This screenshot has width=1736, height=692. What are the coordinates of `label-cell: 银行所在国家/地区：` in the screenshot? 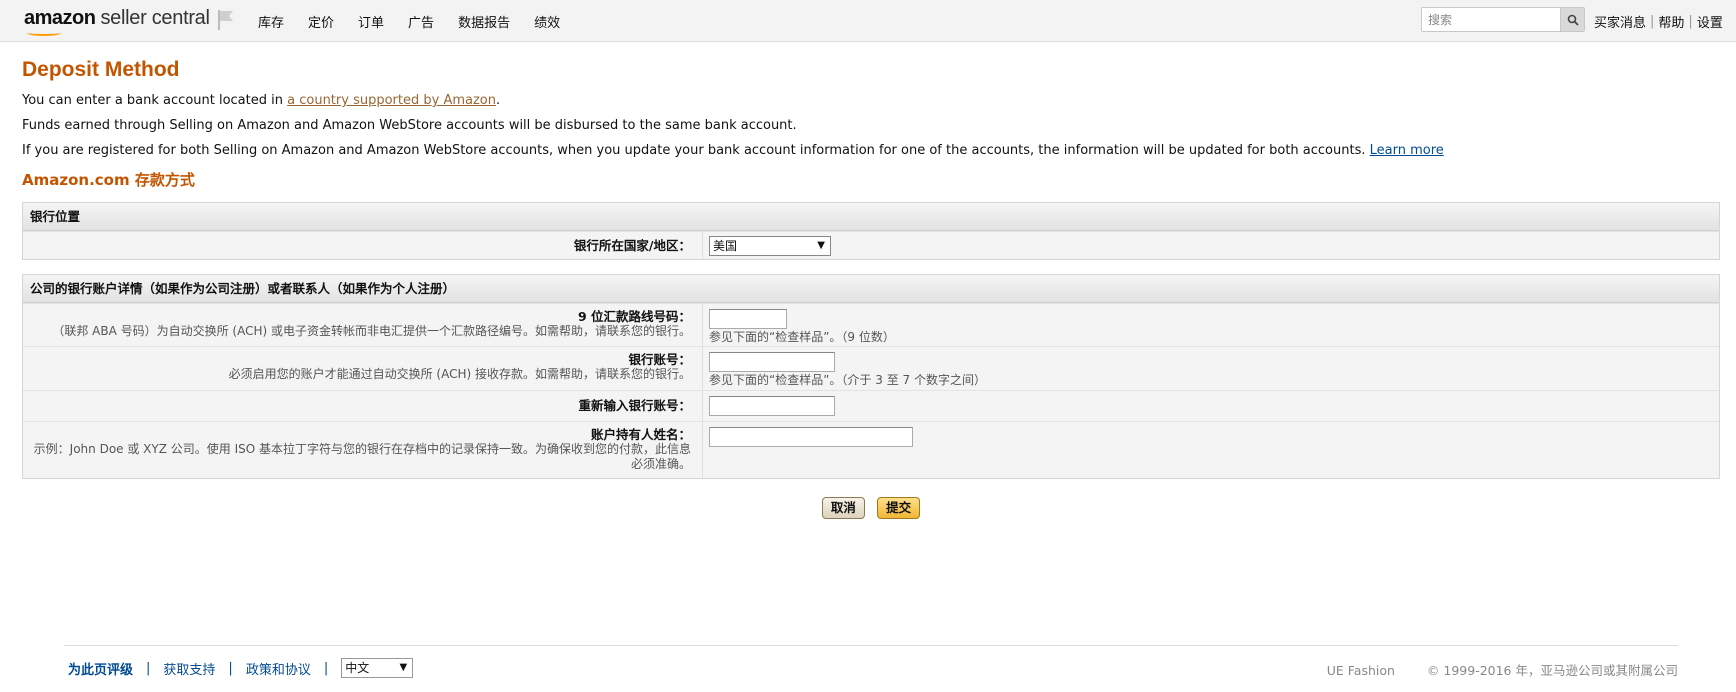 It's located at (363, 245).